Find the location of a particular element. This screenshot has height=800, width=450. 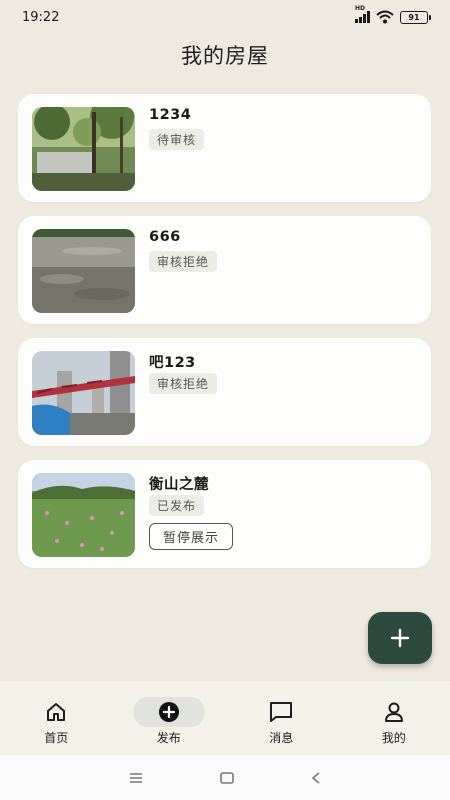

nav-label-messages: 消息 is located at coordinates (281, 738).